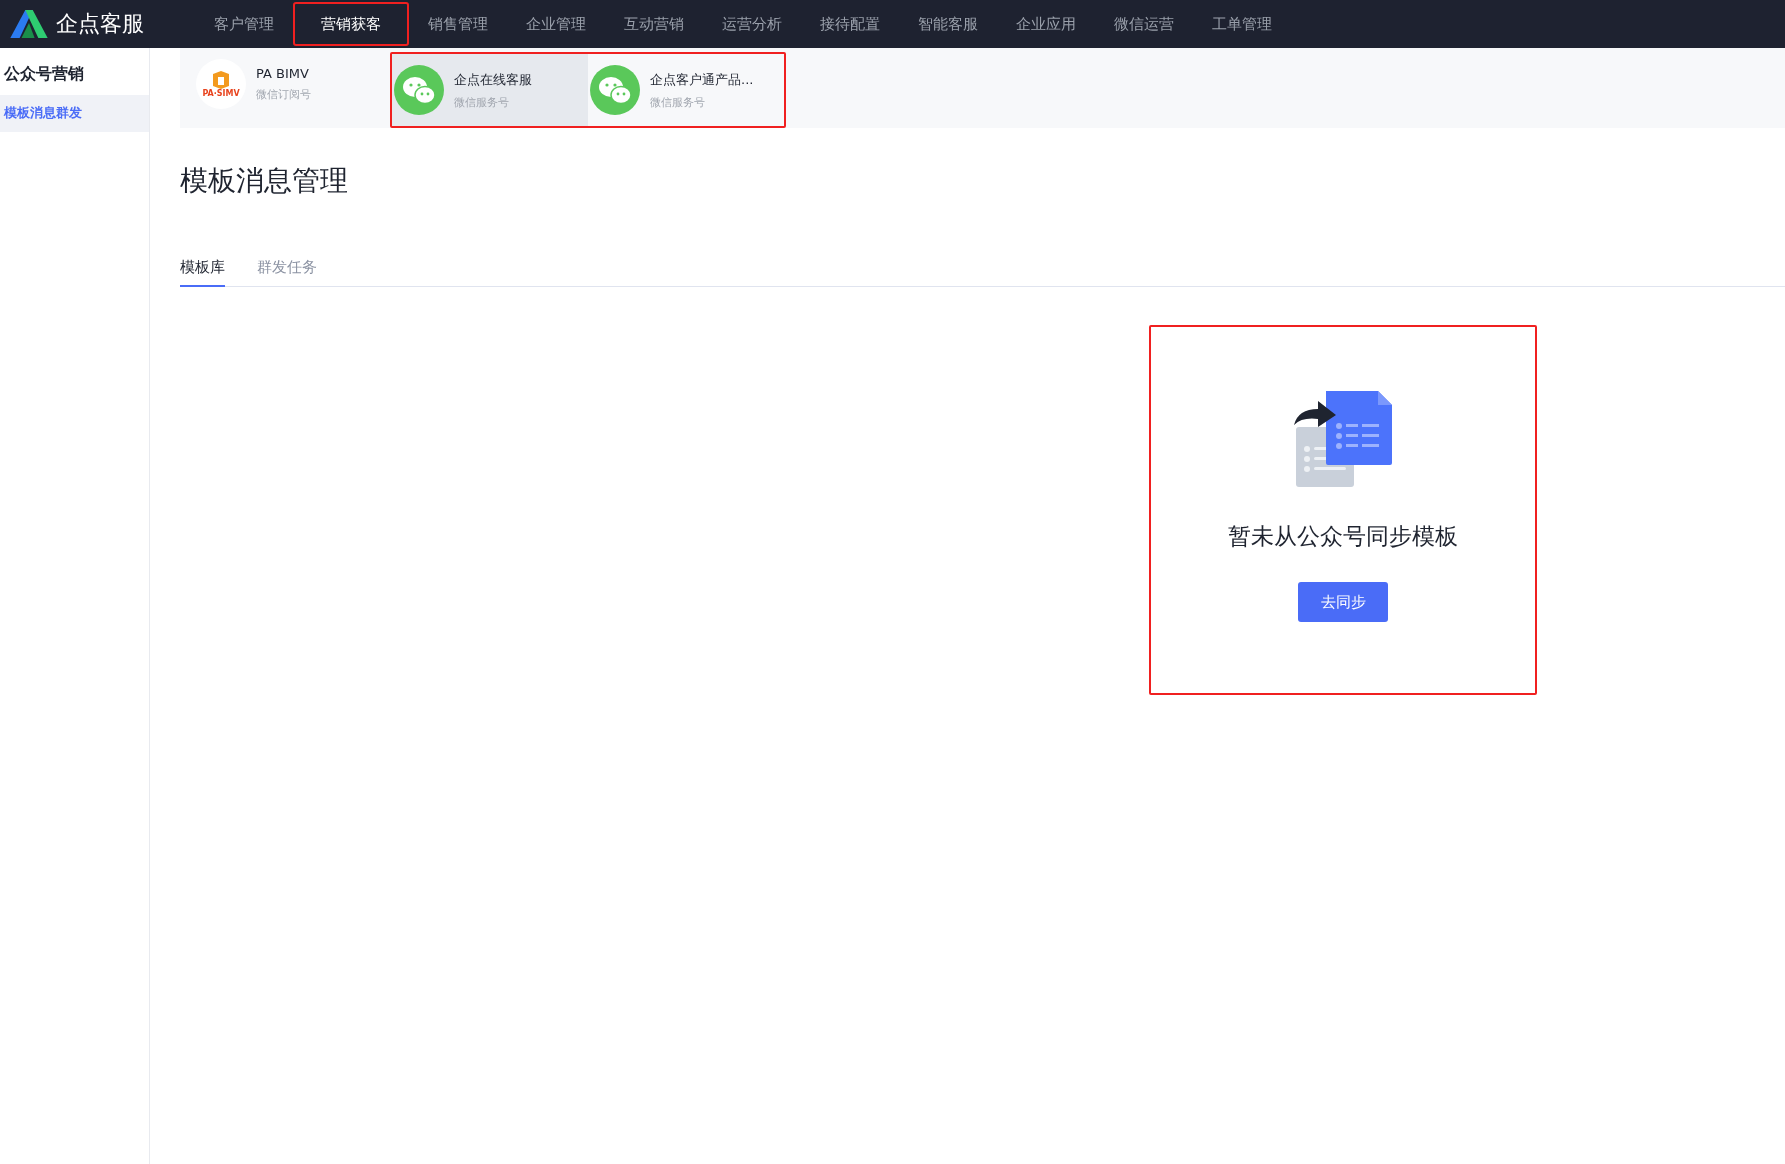 The height and width of the screenshot is (1164, 1785). I want to click on sync-button: 去同步, so click(1343, 602).